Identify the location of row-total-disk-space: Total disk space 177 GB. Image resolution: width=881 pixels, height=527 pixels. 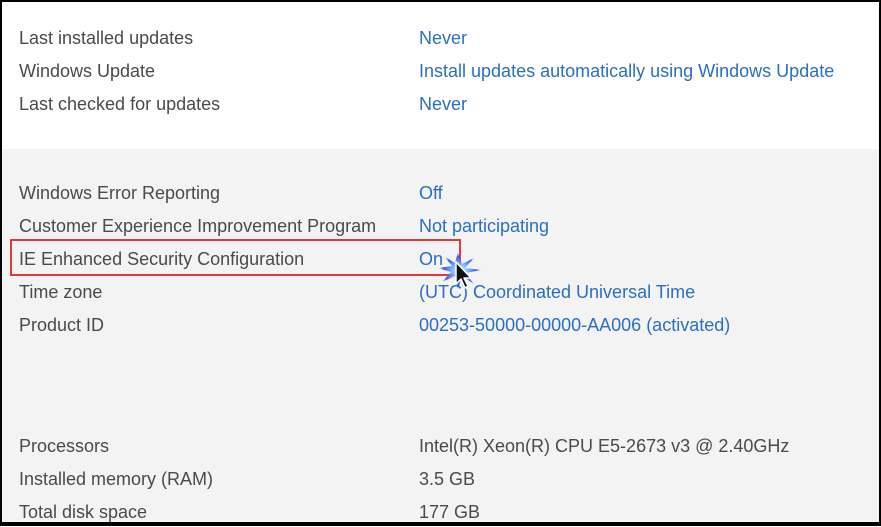
(440, 509).